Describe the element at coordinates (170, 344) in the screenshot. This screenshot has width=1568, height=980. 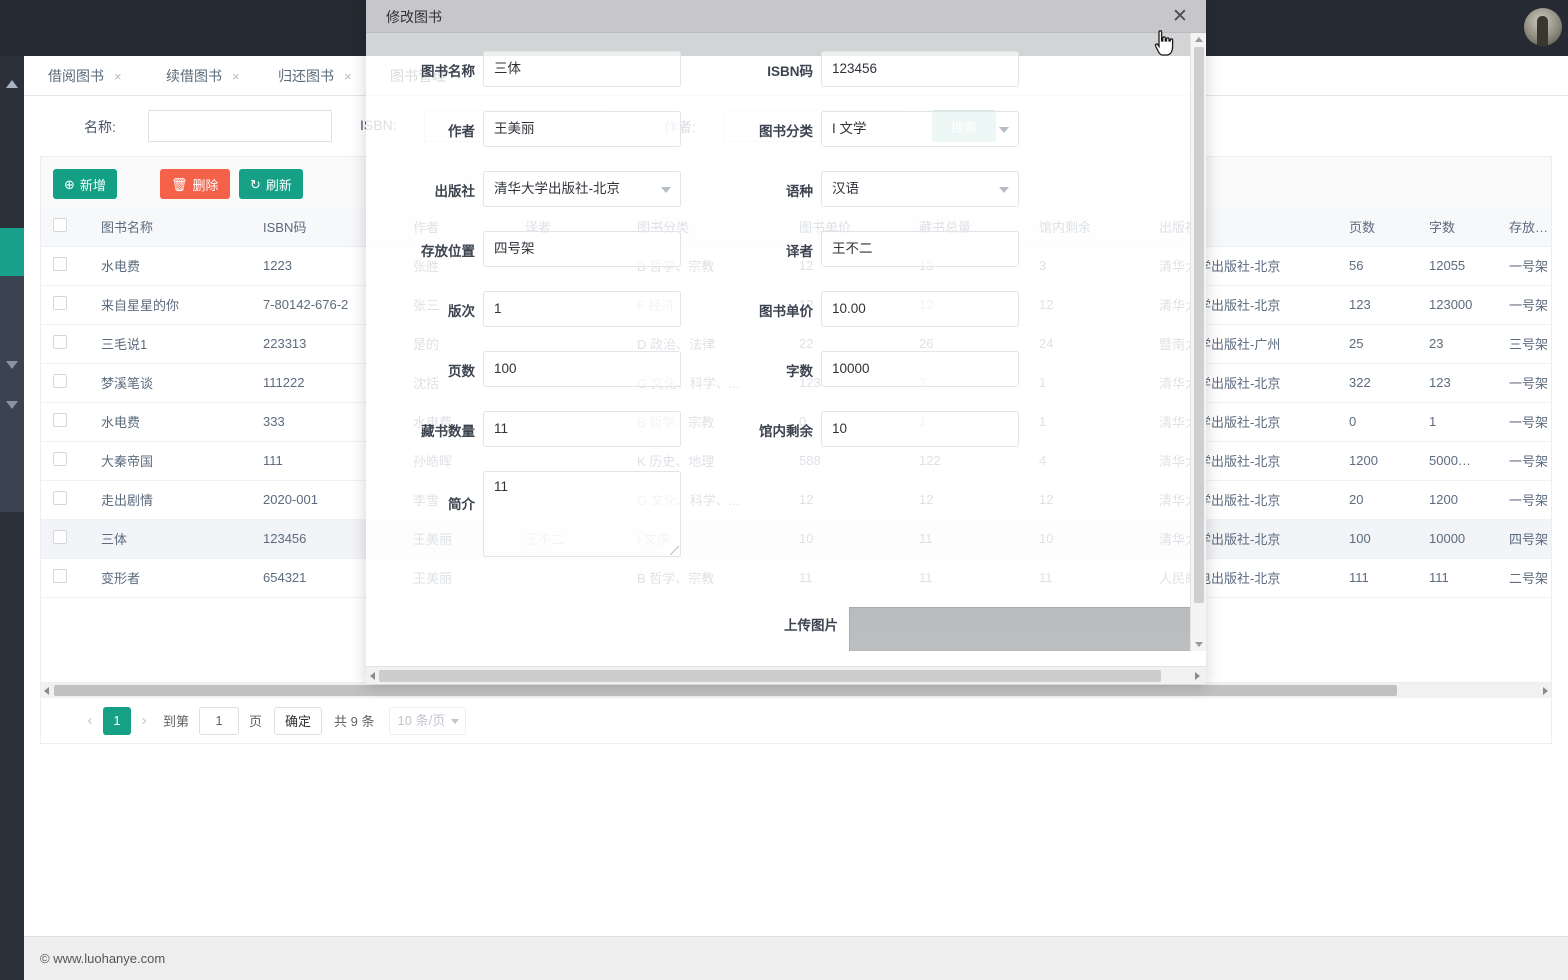
I see `table-cell: 三毛说1` at that location.